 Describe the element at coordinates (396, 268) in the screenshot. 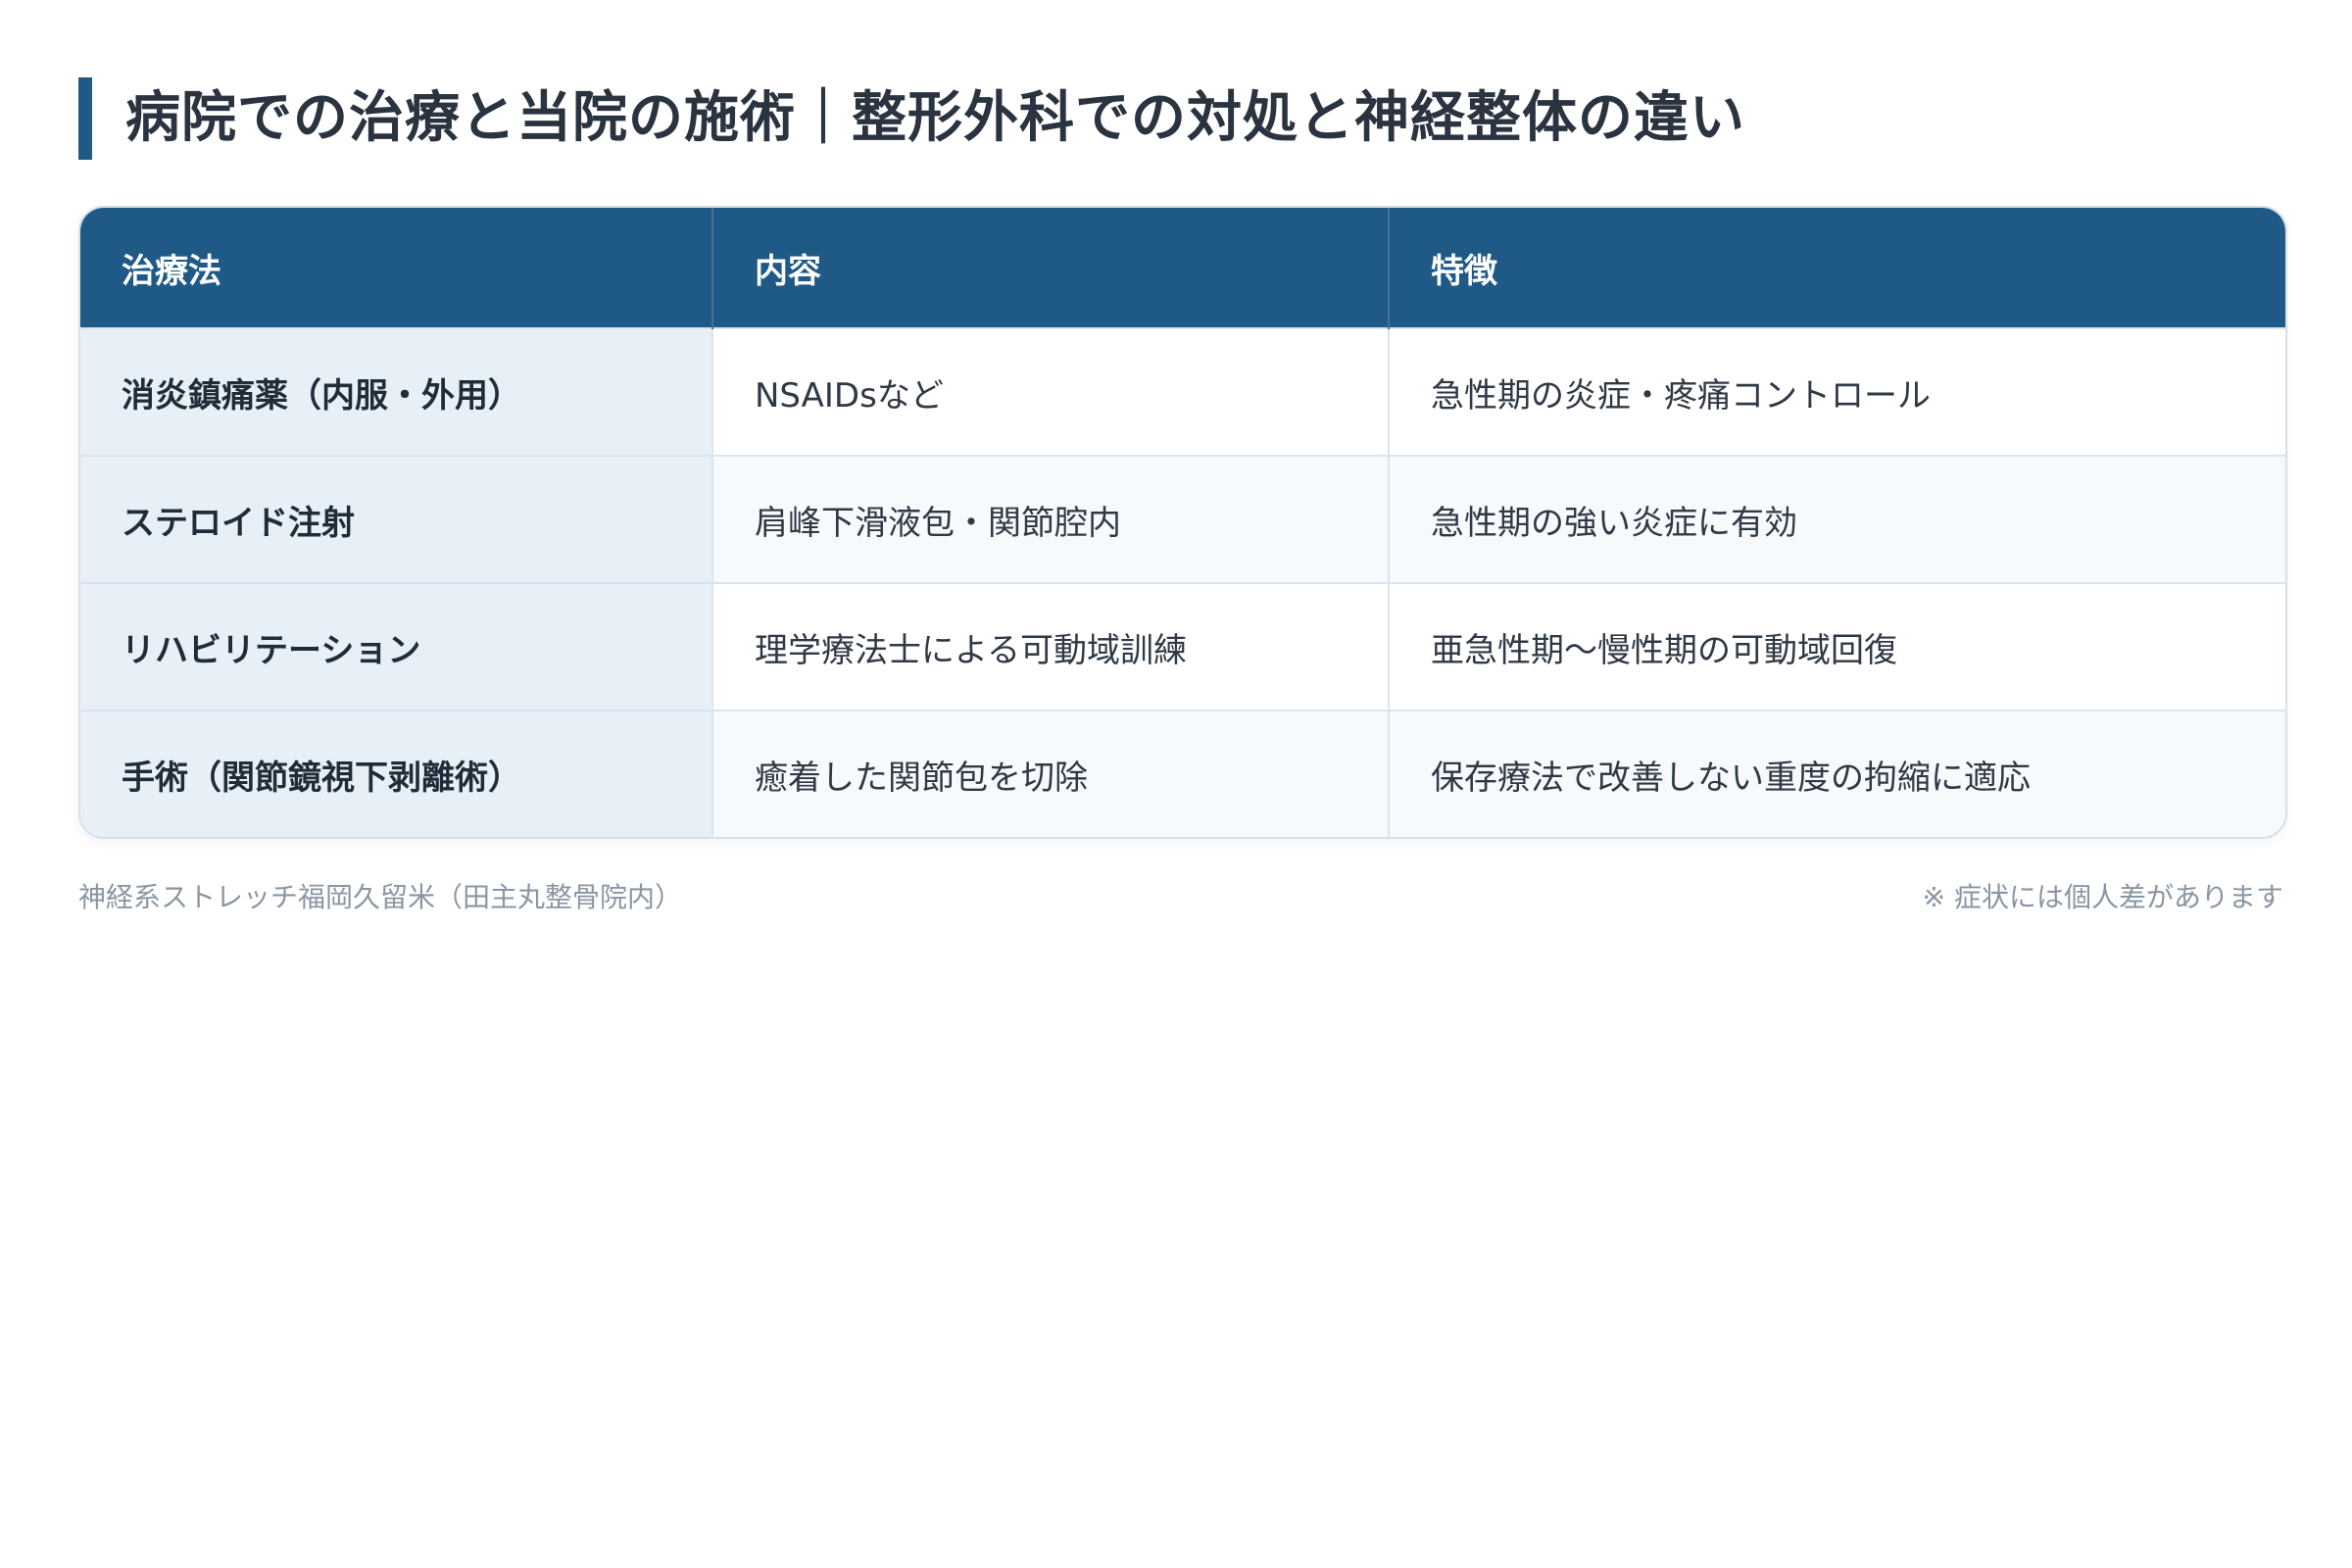

I see `header-method: 治療法` at that location.